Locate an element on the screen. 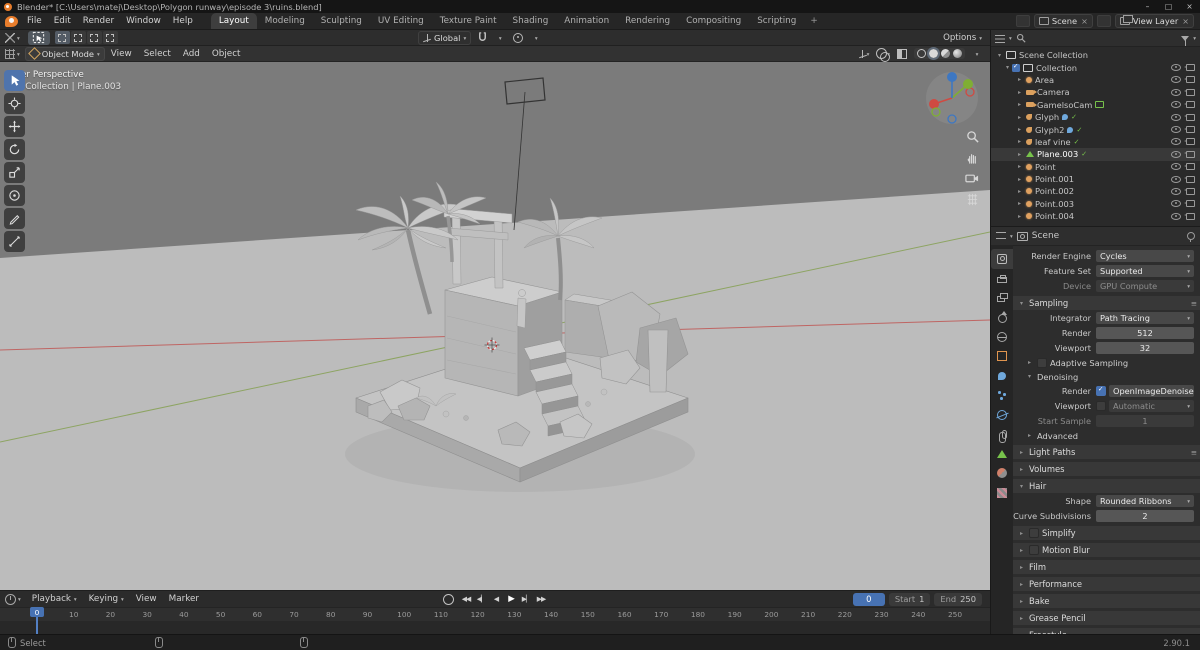  material-preview-button is located at coordinates (945, 53).